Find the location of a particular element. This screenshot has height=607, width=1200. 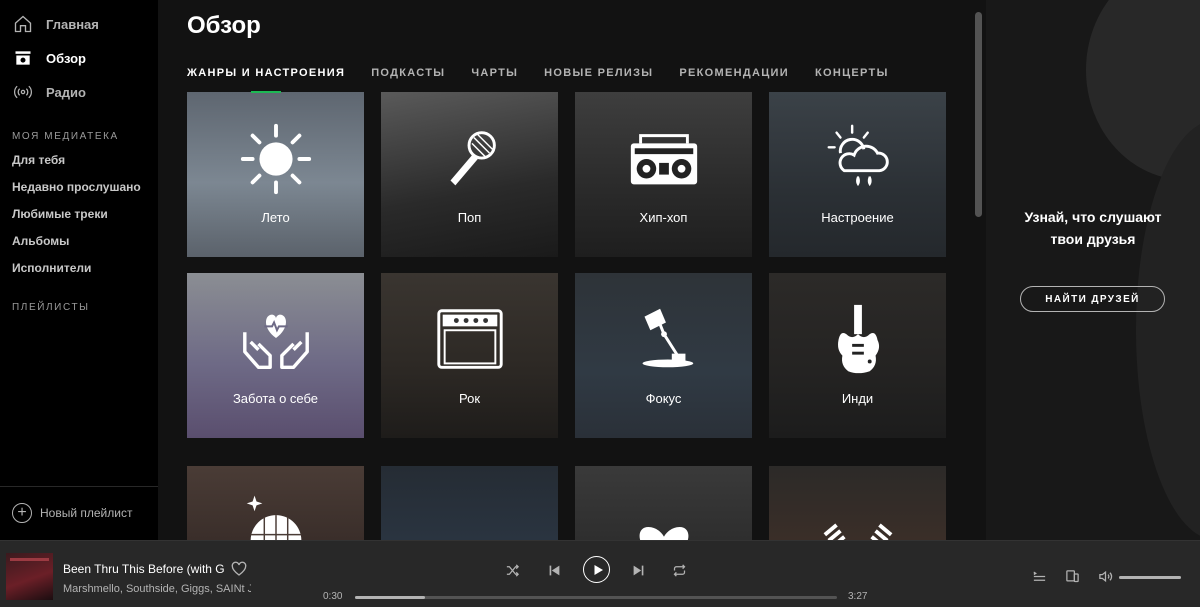

tab-recommendations: РЕКОМЕНДАЦИИ is located at coordinates (734, 73).